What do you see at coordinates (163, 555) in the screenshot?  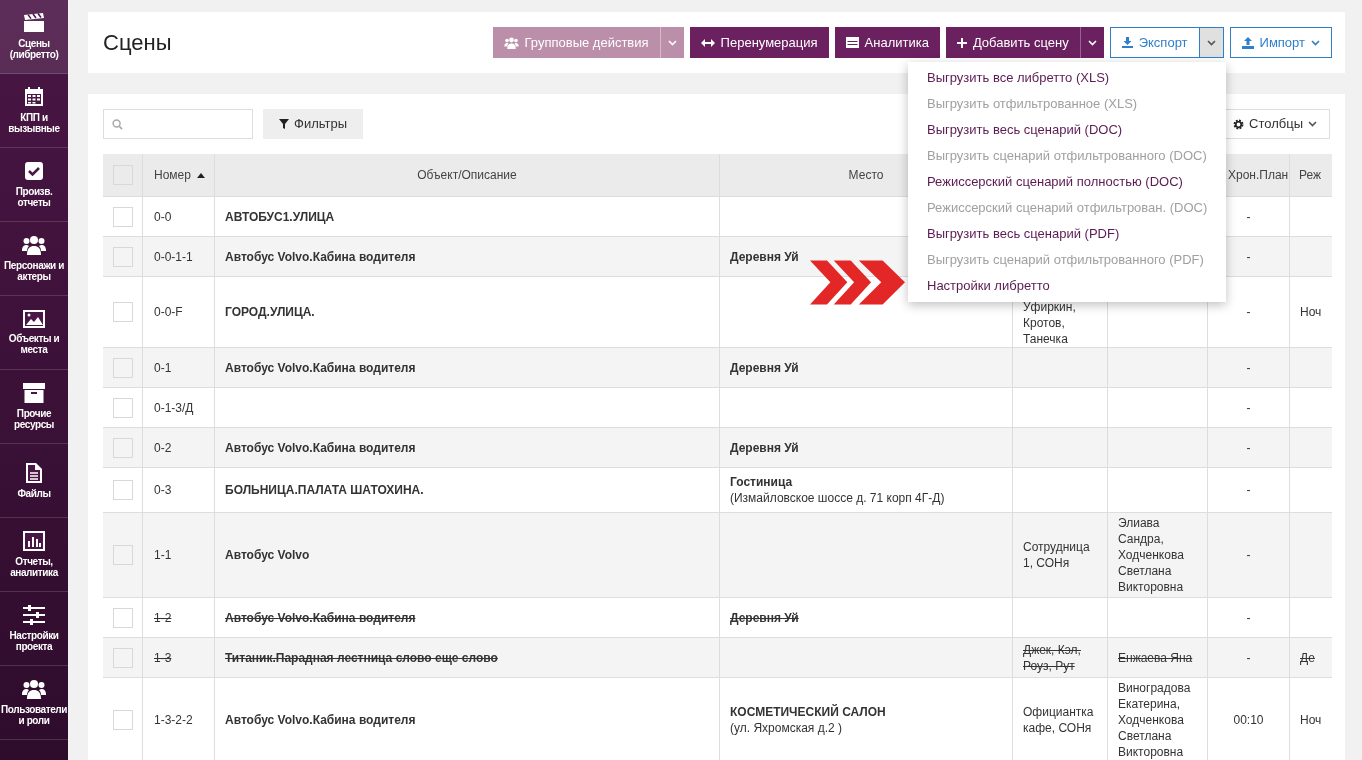 I see `scene-number: 1-1` at bounding box center [163, 555].